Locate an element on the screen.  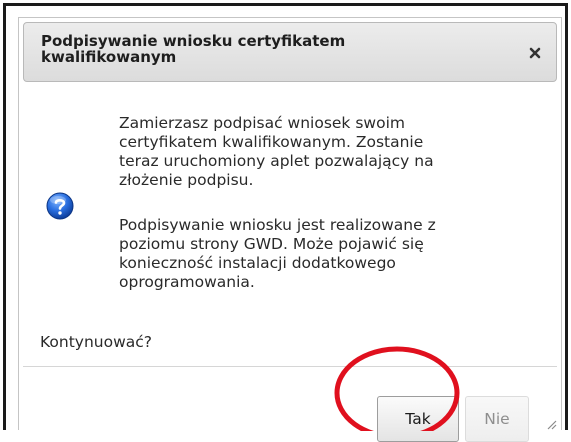
button-pane-divider is located at coordinates (290, 366).